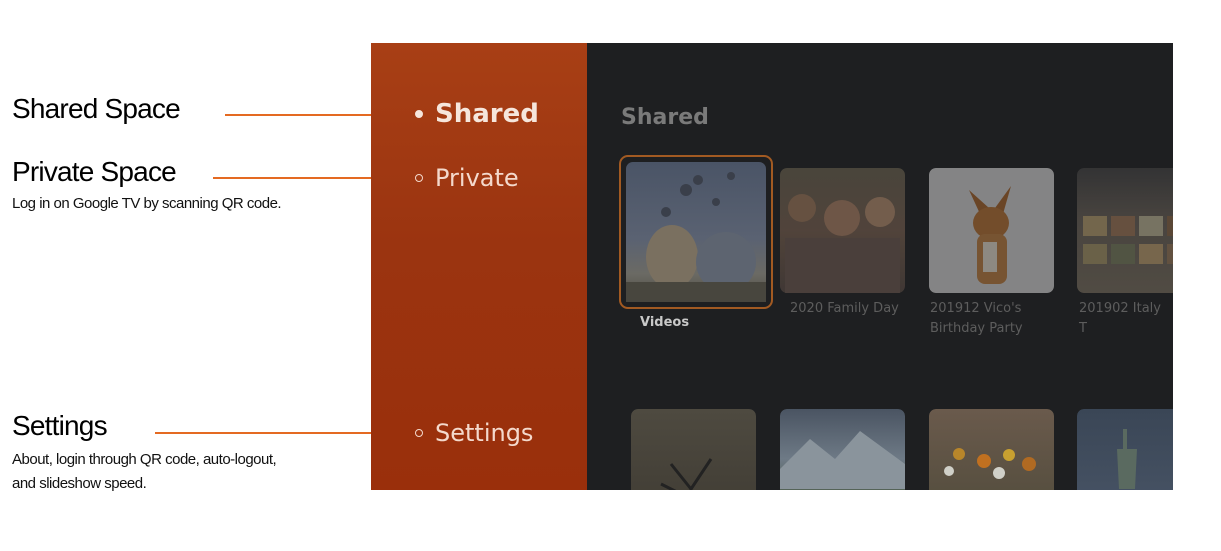  I want to click on page-title: Shared, so click(665, 117).